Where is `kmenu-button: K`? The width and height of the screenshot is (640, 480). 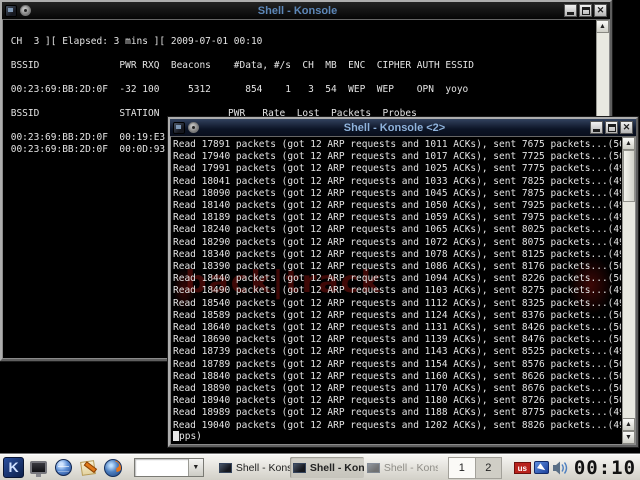
kmenu-button: K is located at coordinates (13, 468).